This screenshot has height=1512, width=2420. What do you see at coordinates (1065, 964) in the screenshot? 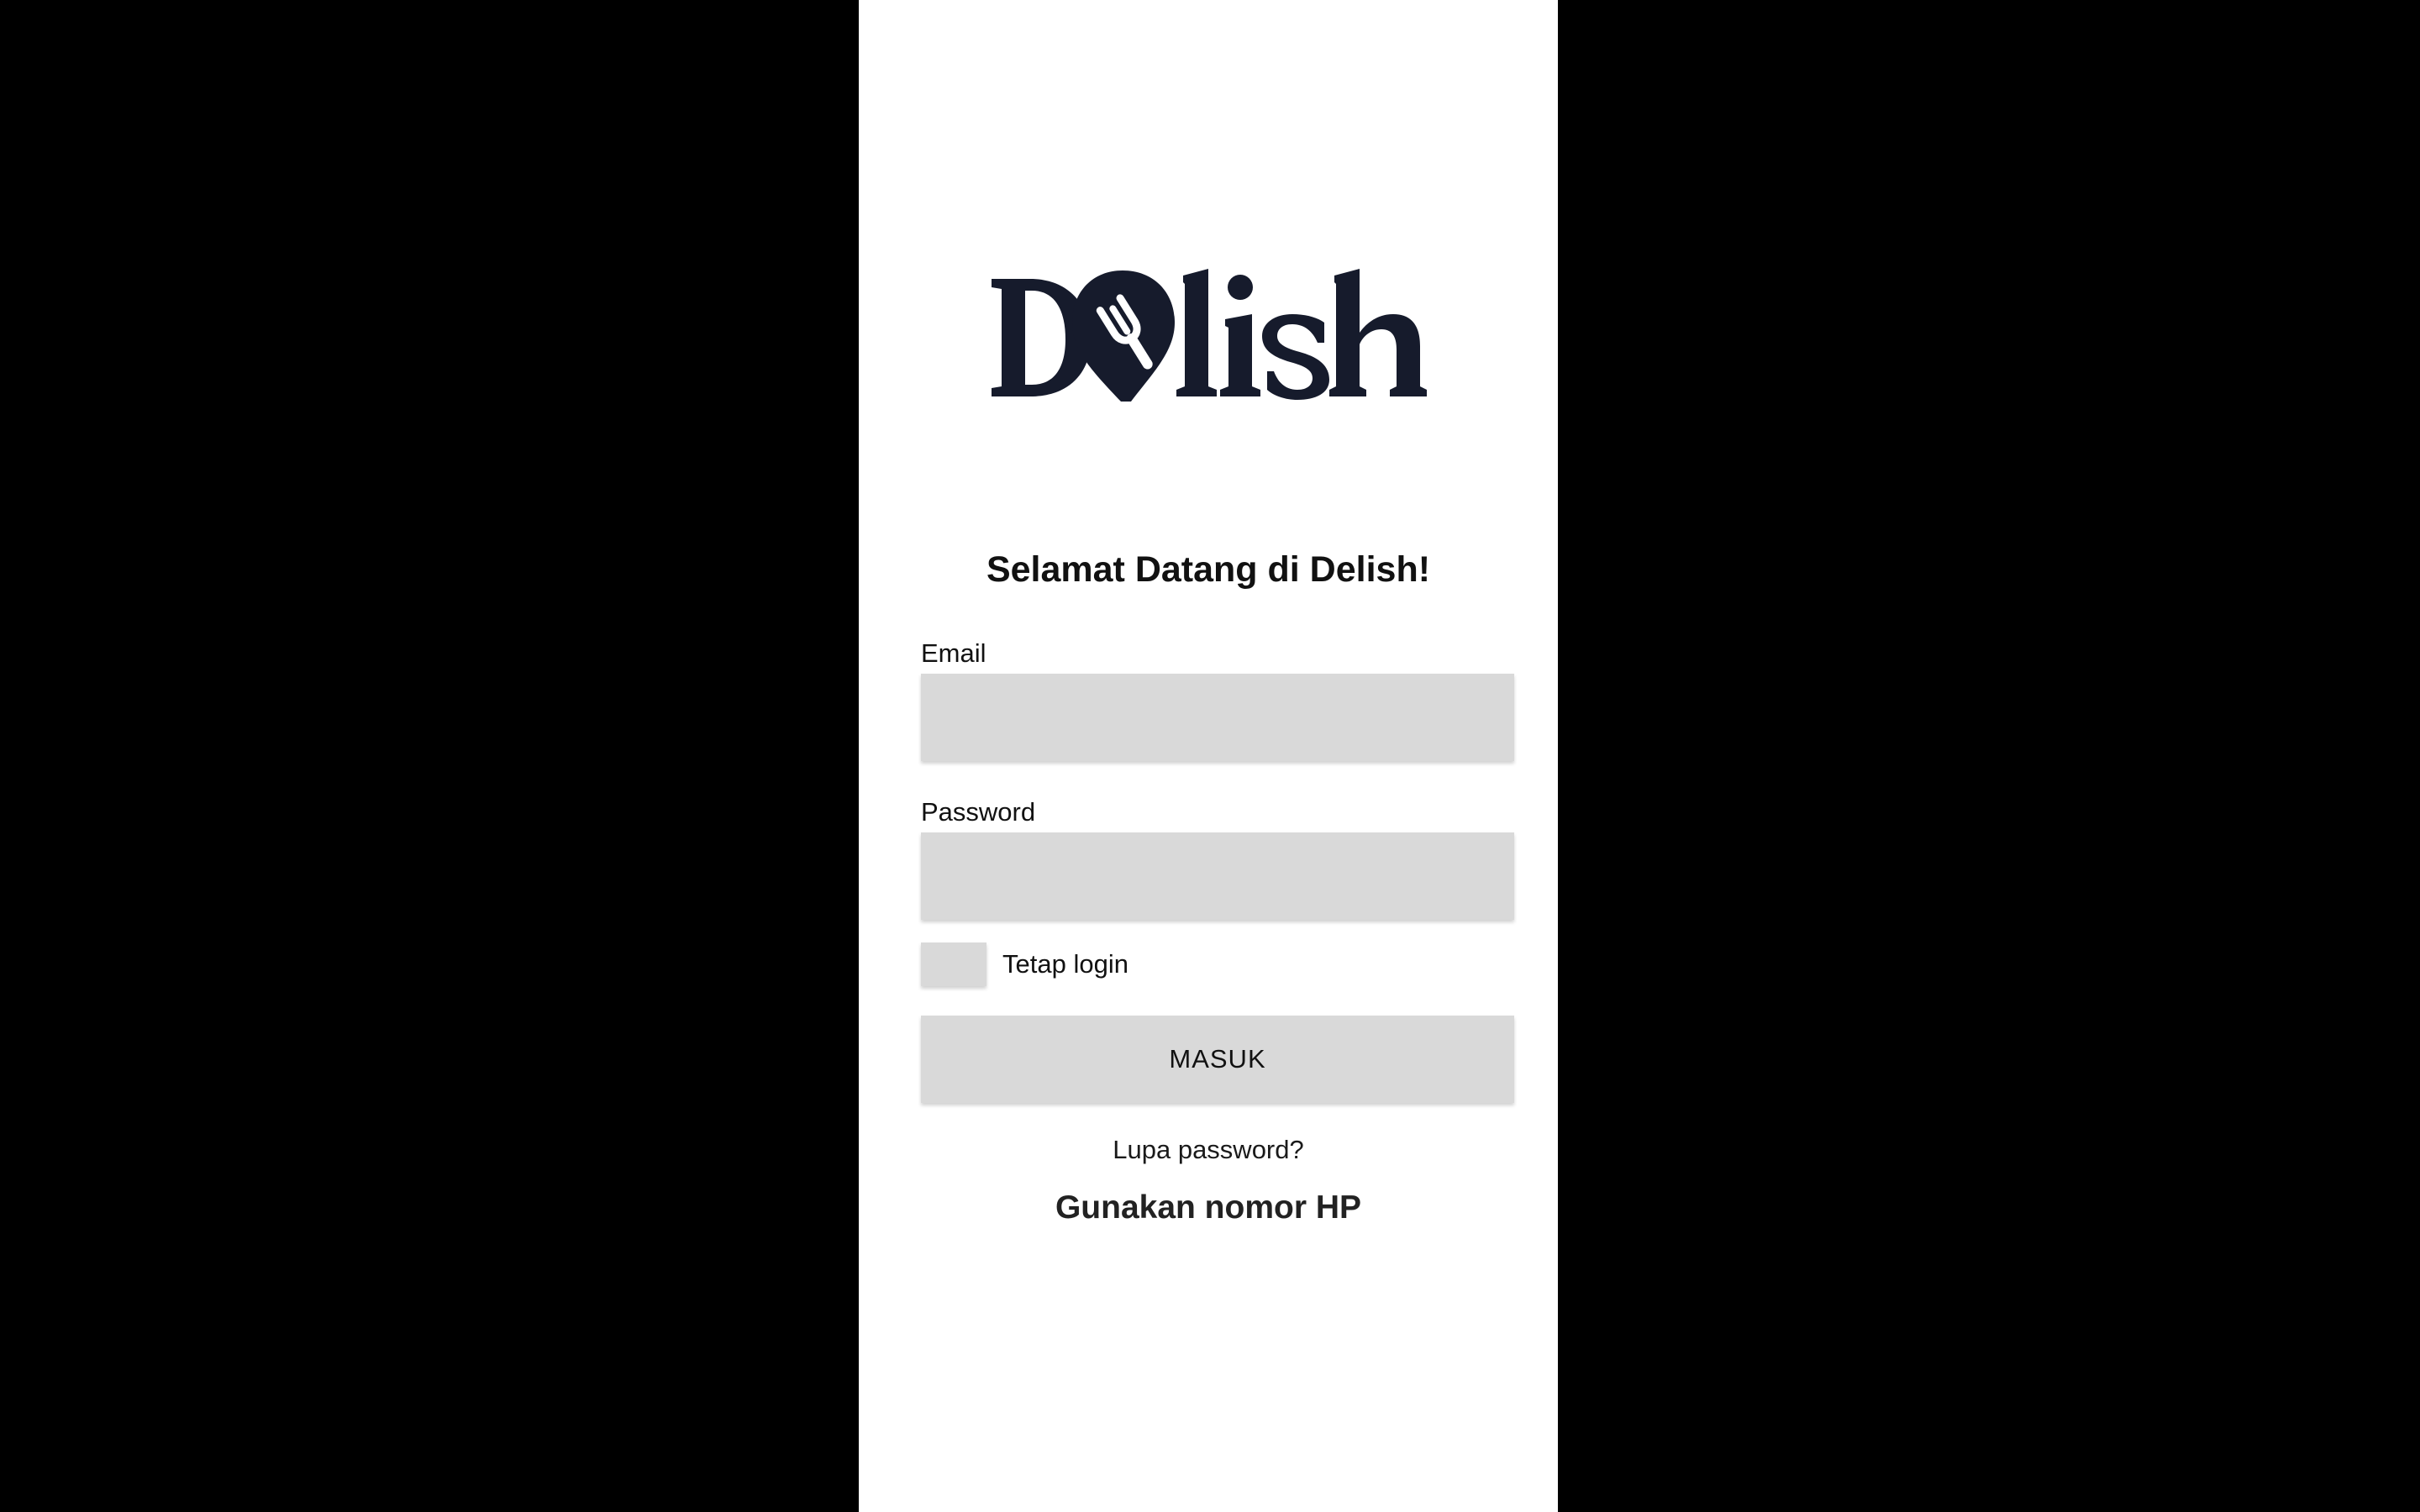
I see `remember-me-label: Tetap login` at bounding box center [1065, 964].